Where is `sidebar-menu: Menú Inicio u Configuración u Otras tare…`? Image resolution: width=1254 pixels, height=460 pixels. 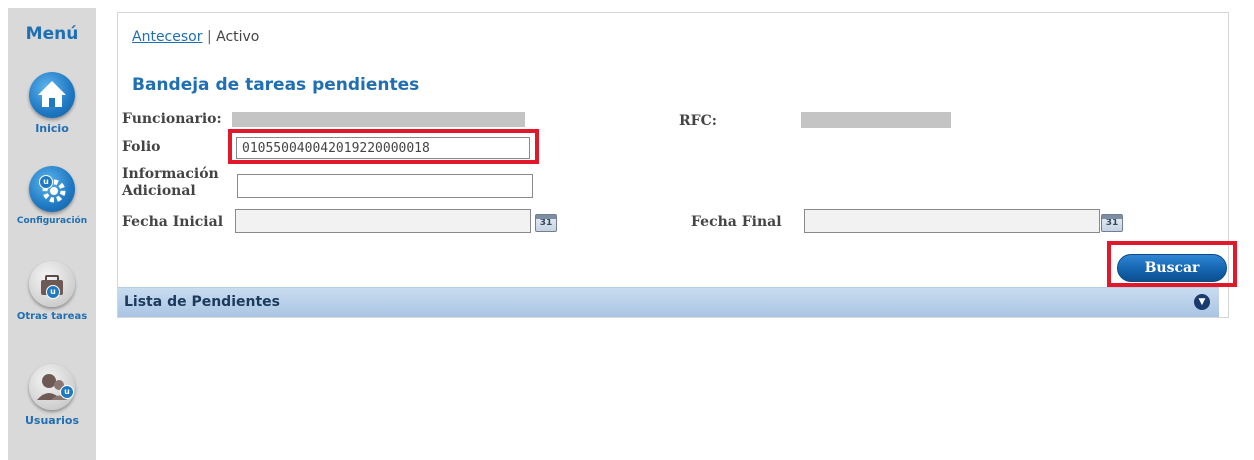 sidebar-menu: Menú Inicio u Configuración u Otras tare… is located at coordinates (52, 234).